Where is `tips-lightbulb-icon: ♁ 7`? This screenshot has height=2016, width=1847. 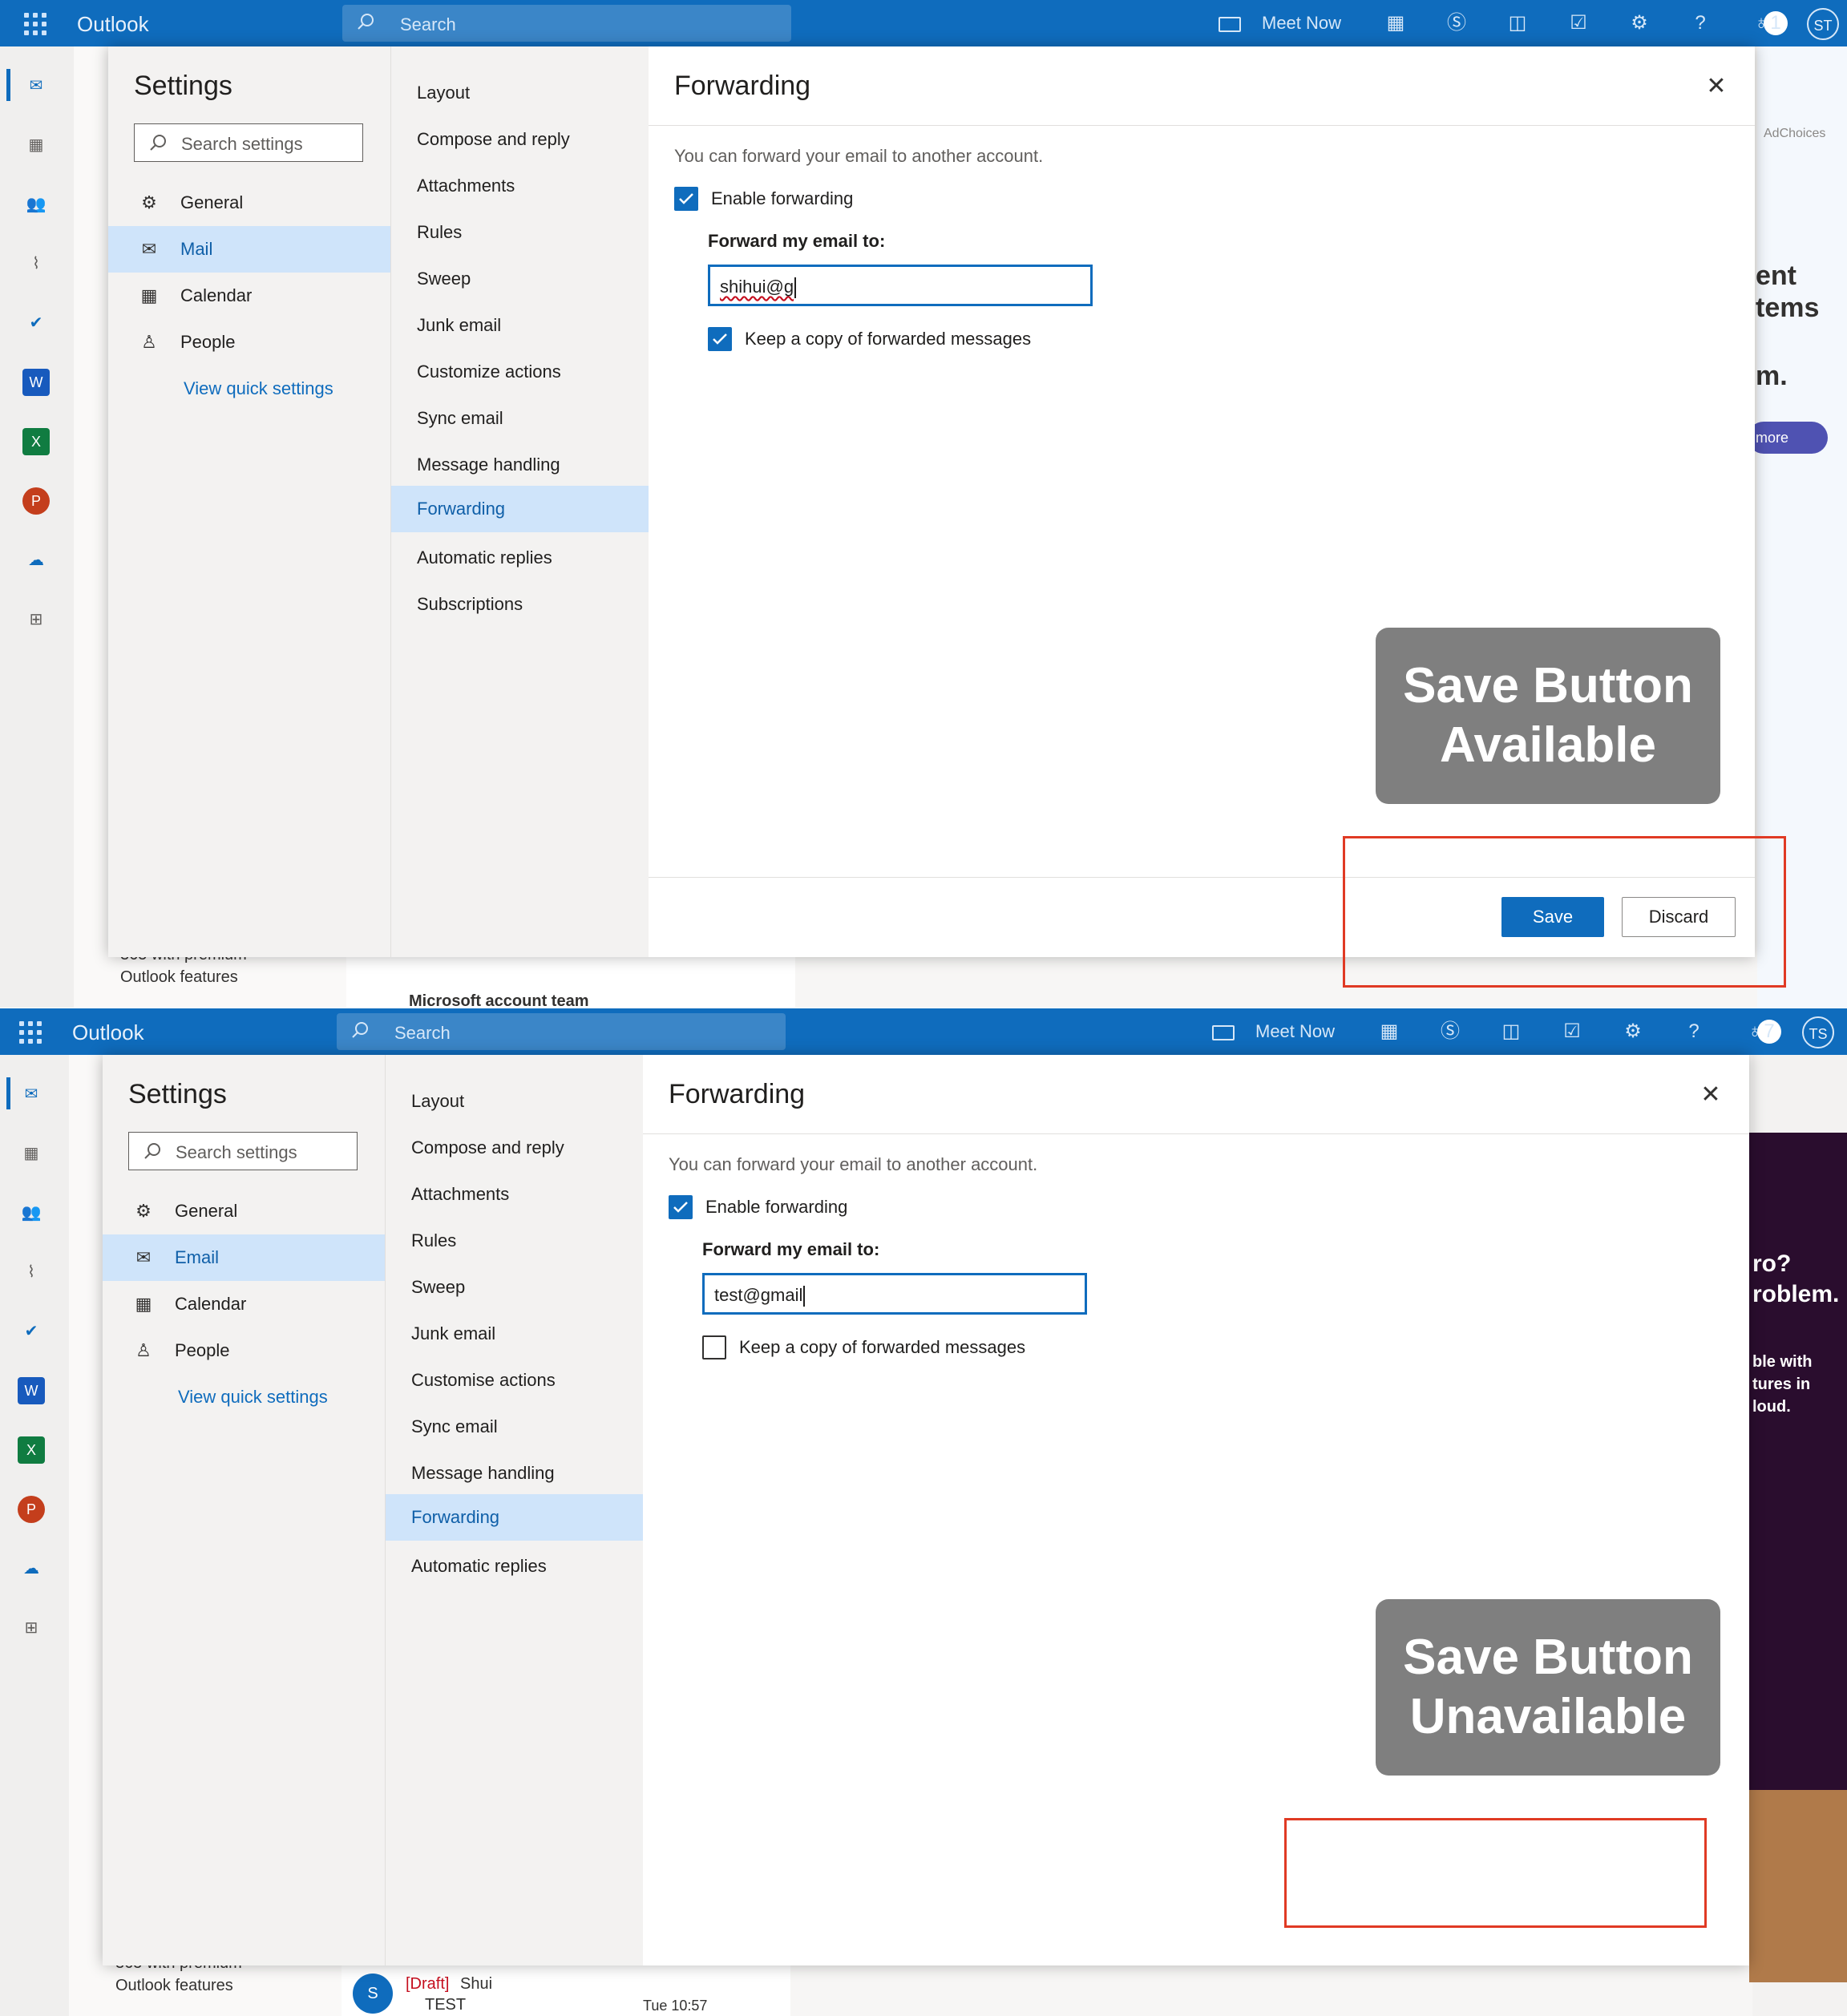 tips-lightbulb-icon: ♁ 7 is located at coordinates (1762, 1032).